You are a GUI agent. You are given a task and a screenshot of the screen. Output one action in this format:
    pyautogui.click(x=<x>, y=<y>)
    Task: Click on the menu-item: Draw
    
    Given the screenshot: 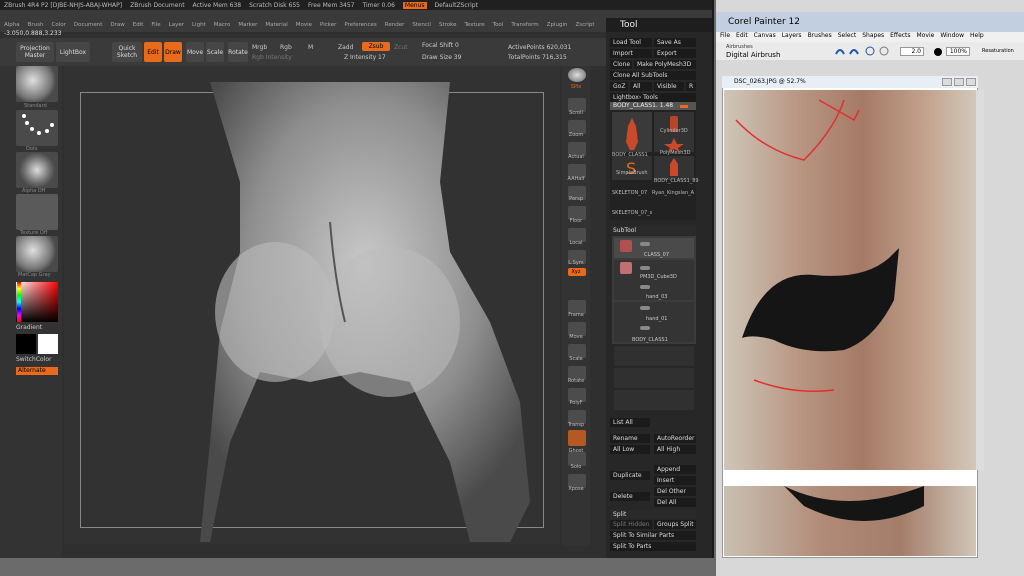 What is the action you would take?
    pyautogui.click(x=117, y=27)
    